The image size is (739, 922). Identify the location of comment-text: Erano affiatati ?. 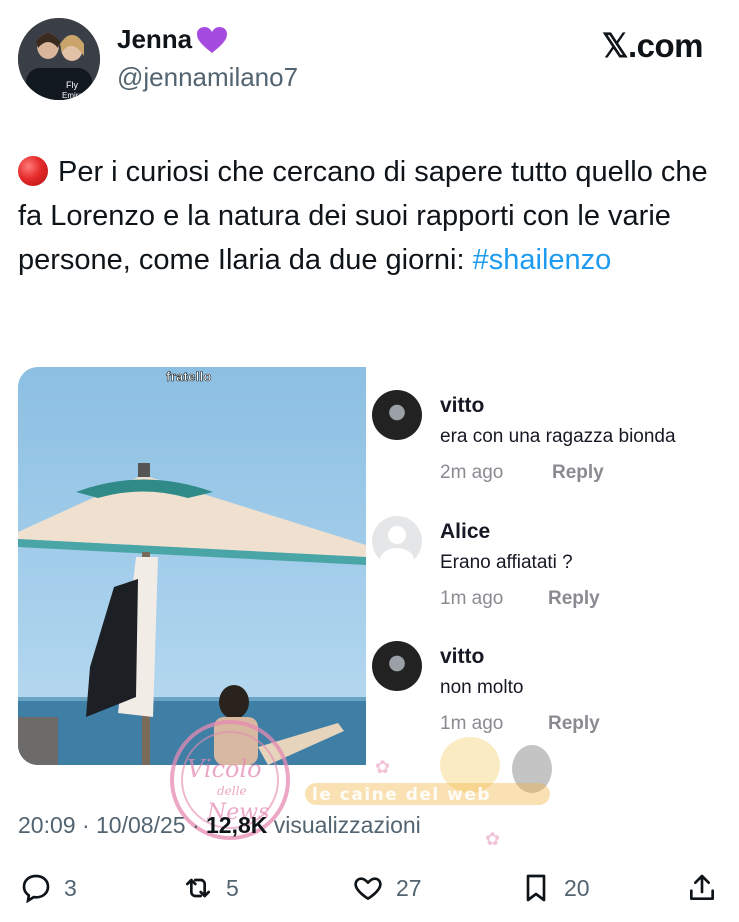
(506, 562).